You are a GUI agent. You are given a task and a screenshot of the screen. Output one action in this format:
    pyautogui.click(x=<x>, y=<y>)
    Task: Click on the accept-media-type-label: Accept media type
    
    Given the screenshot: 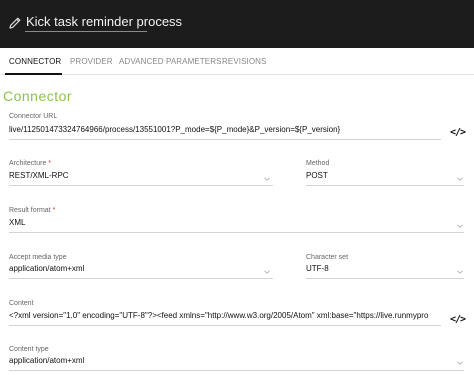 What is the action you would take?
    pyautogui.click(x=38, y=257)
    